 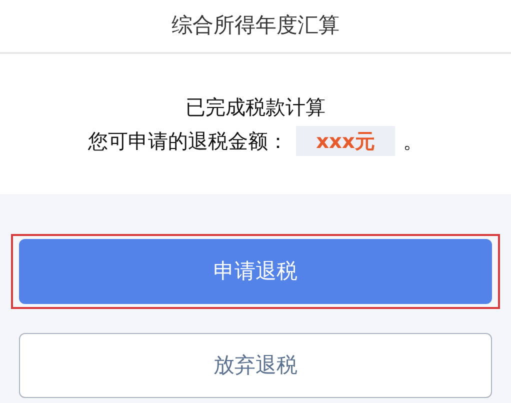 I want to click on status-text: 已完成税款计算, so click(x=256, y=108).